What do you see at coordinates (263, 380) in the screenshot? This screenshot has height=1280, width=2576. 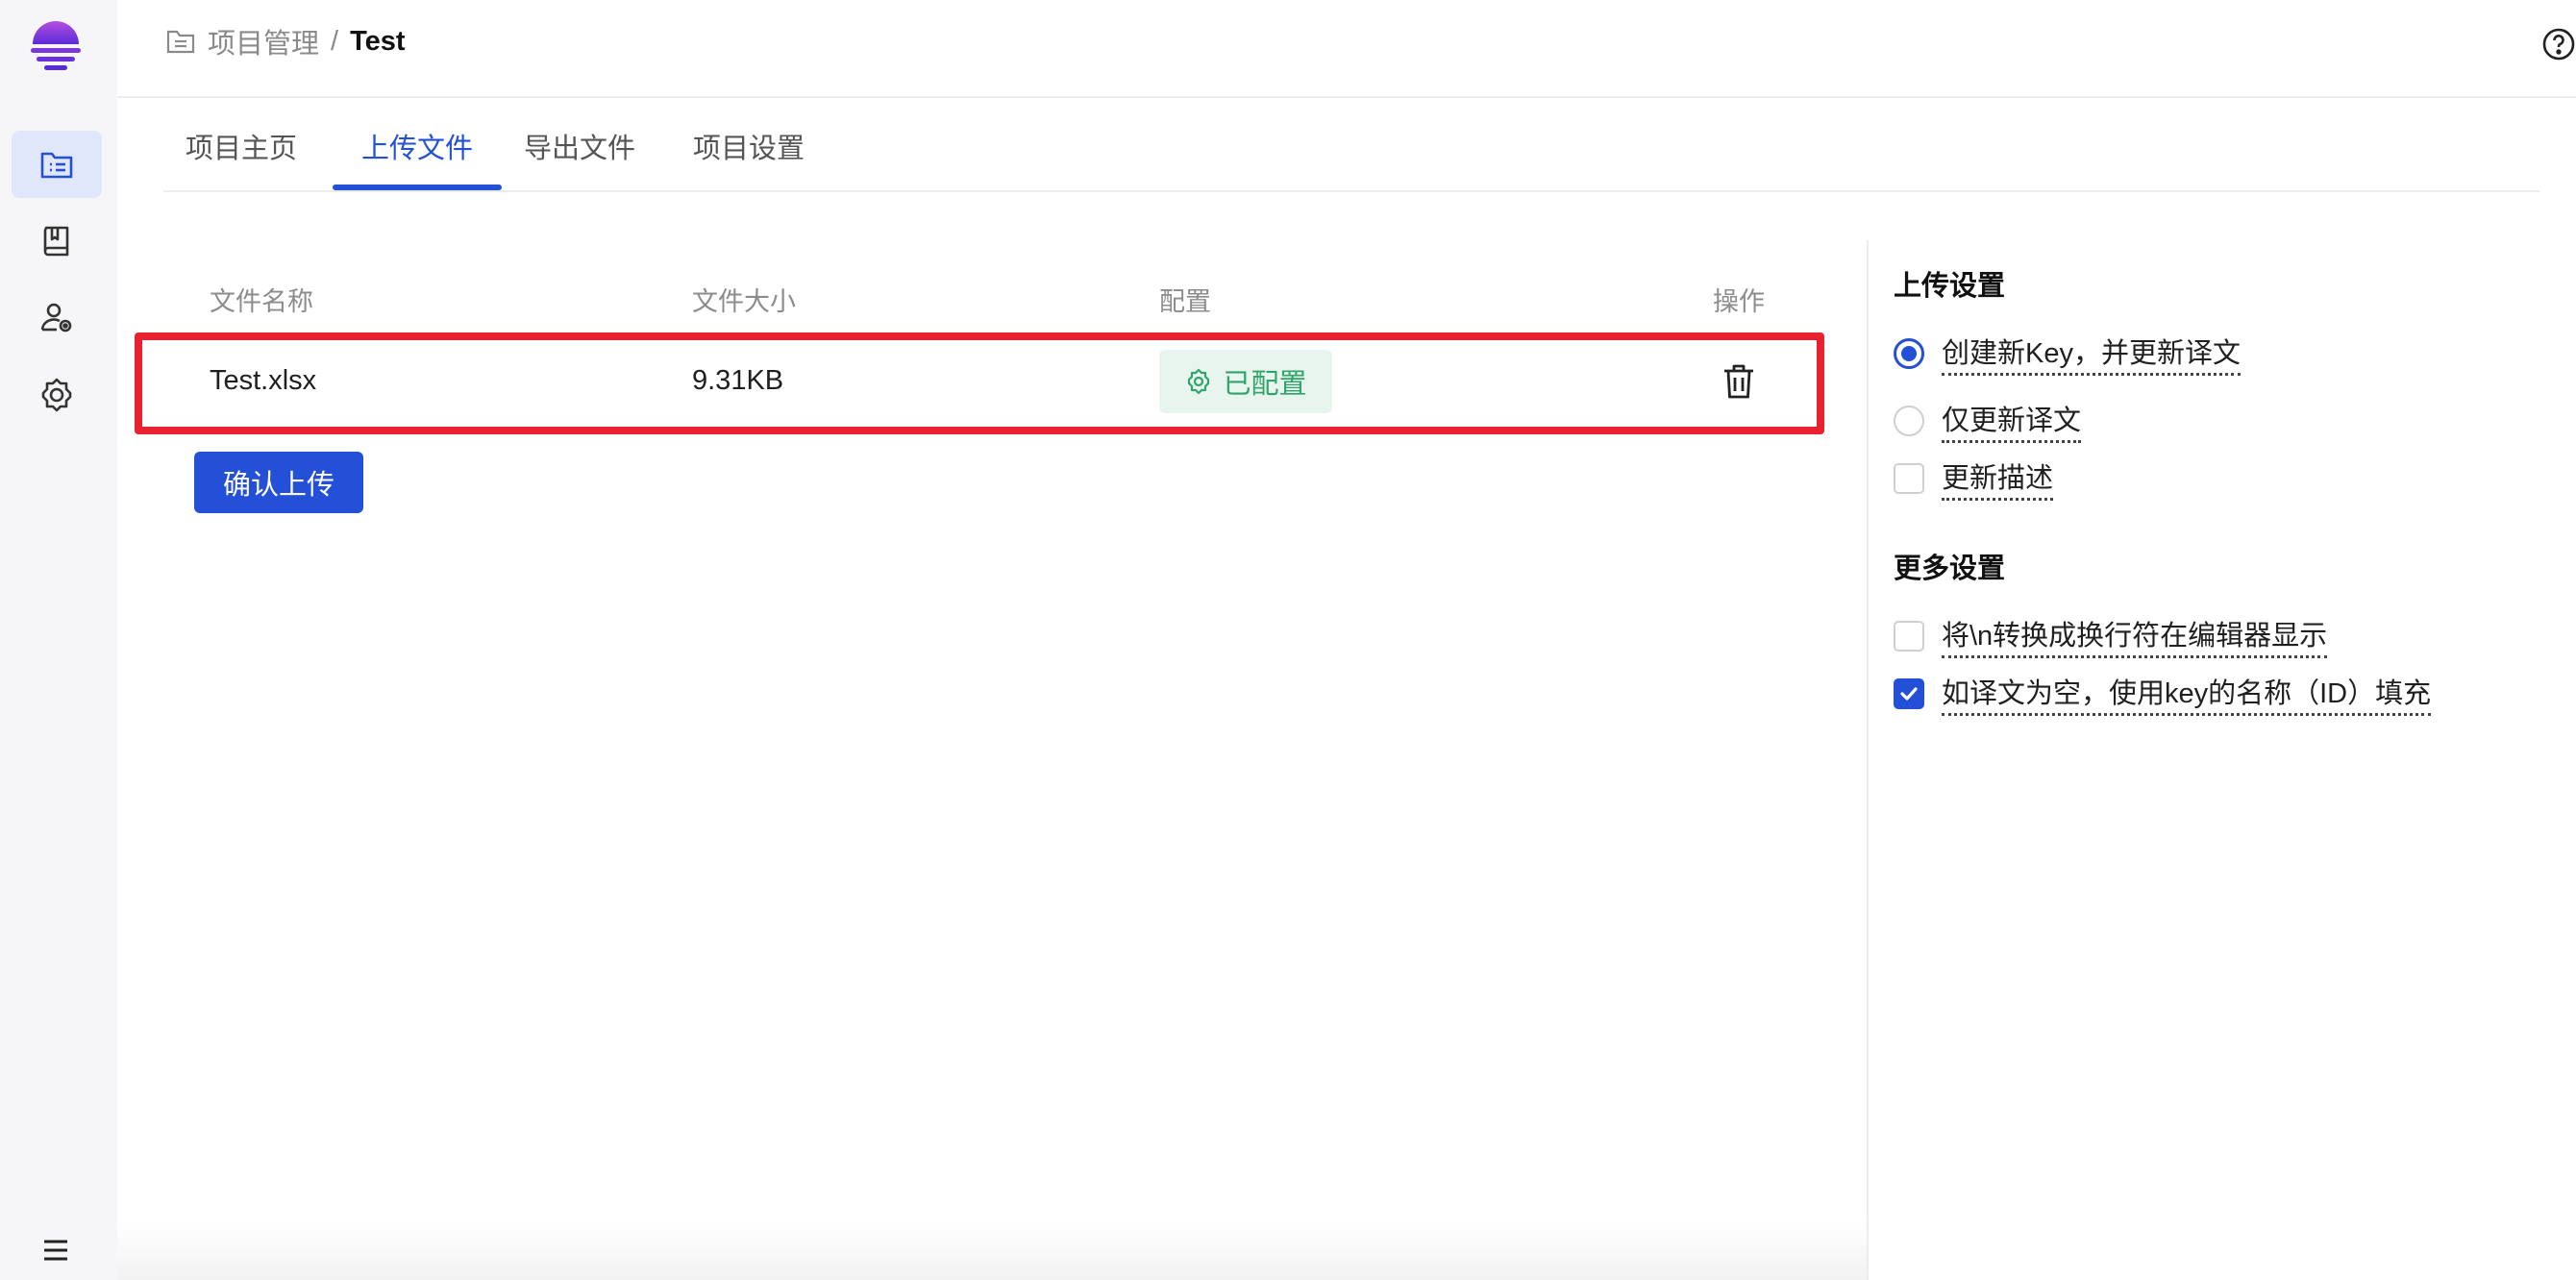 I see `file-name-cell: Test.xlsx` at bounding box center [263, 380].